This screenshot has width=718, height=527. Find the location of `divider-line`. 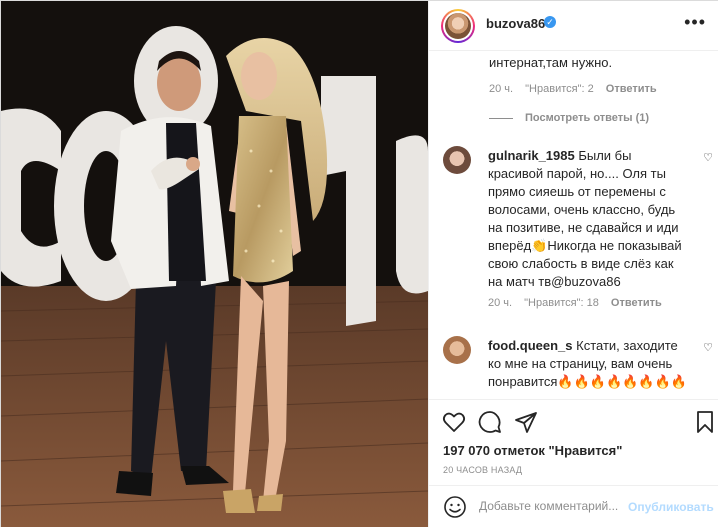

divider-line is located at coordinates (501, 118).